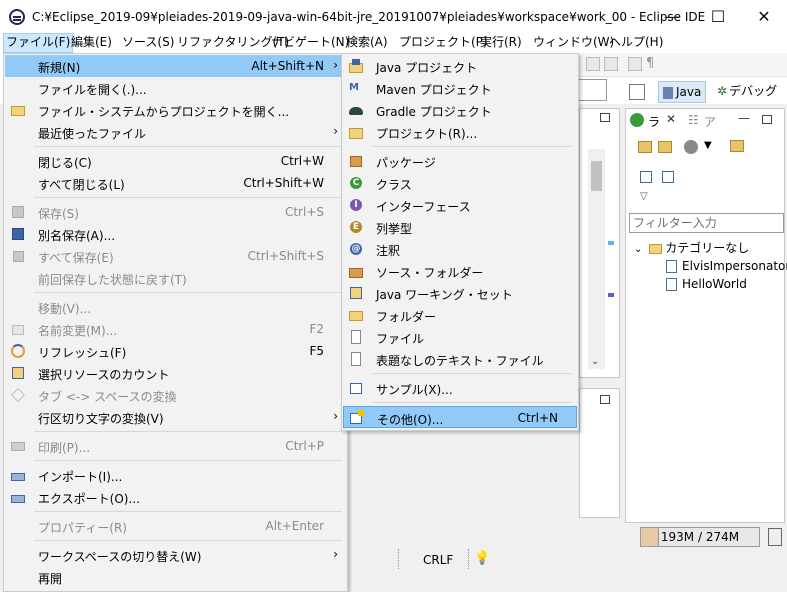 This screenshot has height=592, width=787. What do you see at coordinates (460, 88) in the screenshot?
I see `submenu-item-maven-project: M Maven プロジェクト` at bounding box center [460, 88].